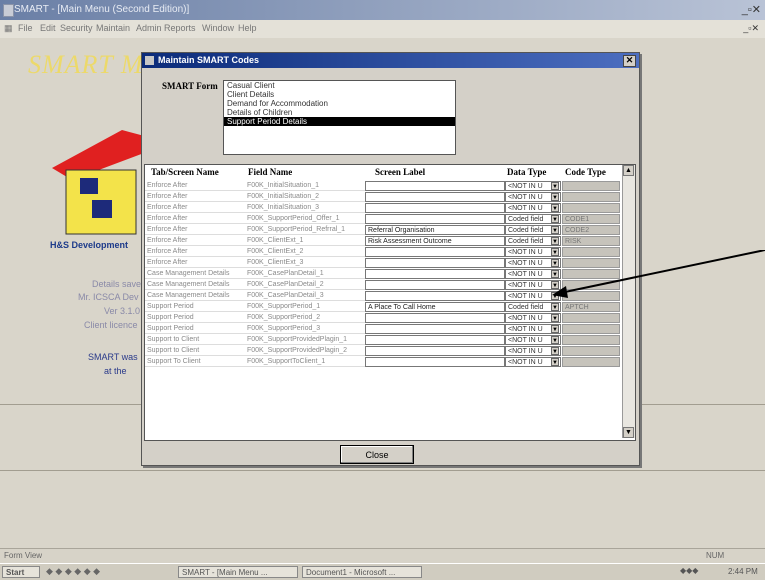 The width and height of the screenshot is (765, 580). Describe the element at coordinates (247, 28) in the screenshot. I see `menu-help: Help` at that location.